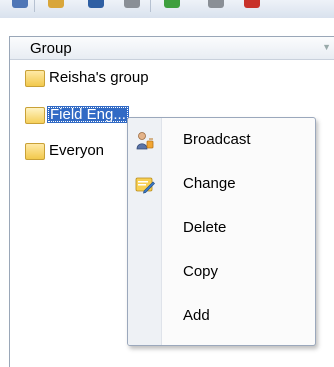  What do you see at coordinates (201, 271) in the screenshot?
I see `menu-item-label: Copy` at bounding box center [201, 271].